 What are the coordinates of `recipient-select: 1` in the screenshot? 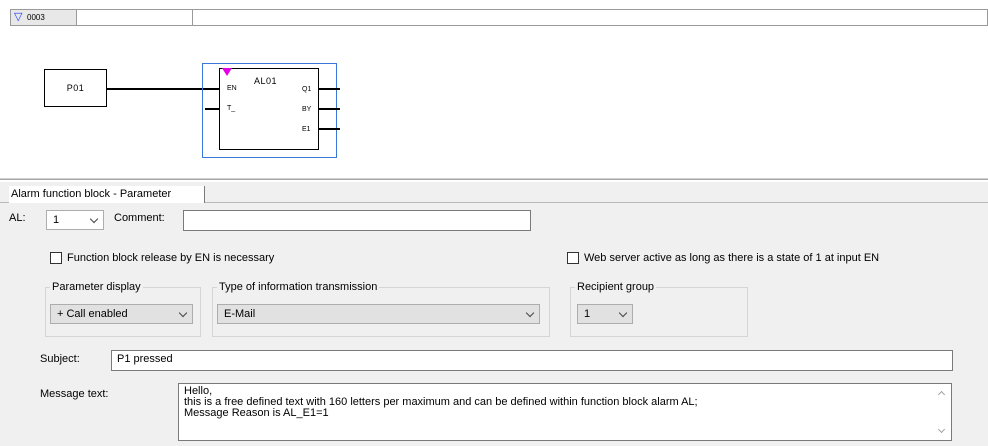 It's located at (605, 314).